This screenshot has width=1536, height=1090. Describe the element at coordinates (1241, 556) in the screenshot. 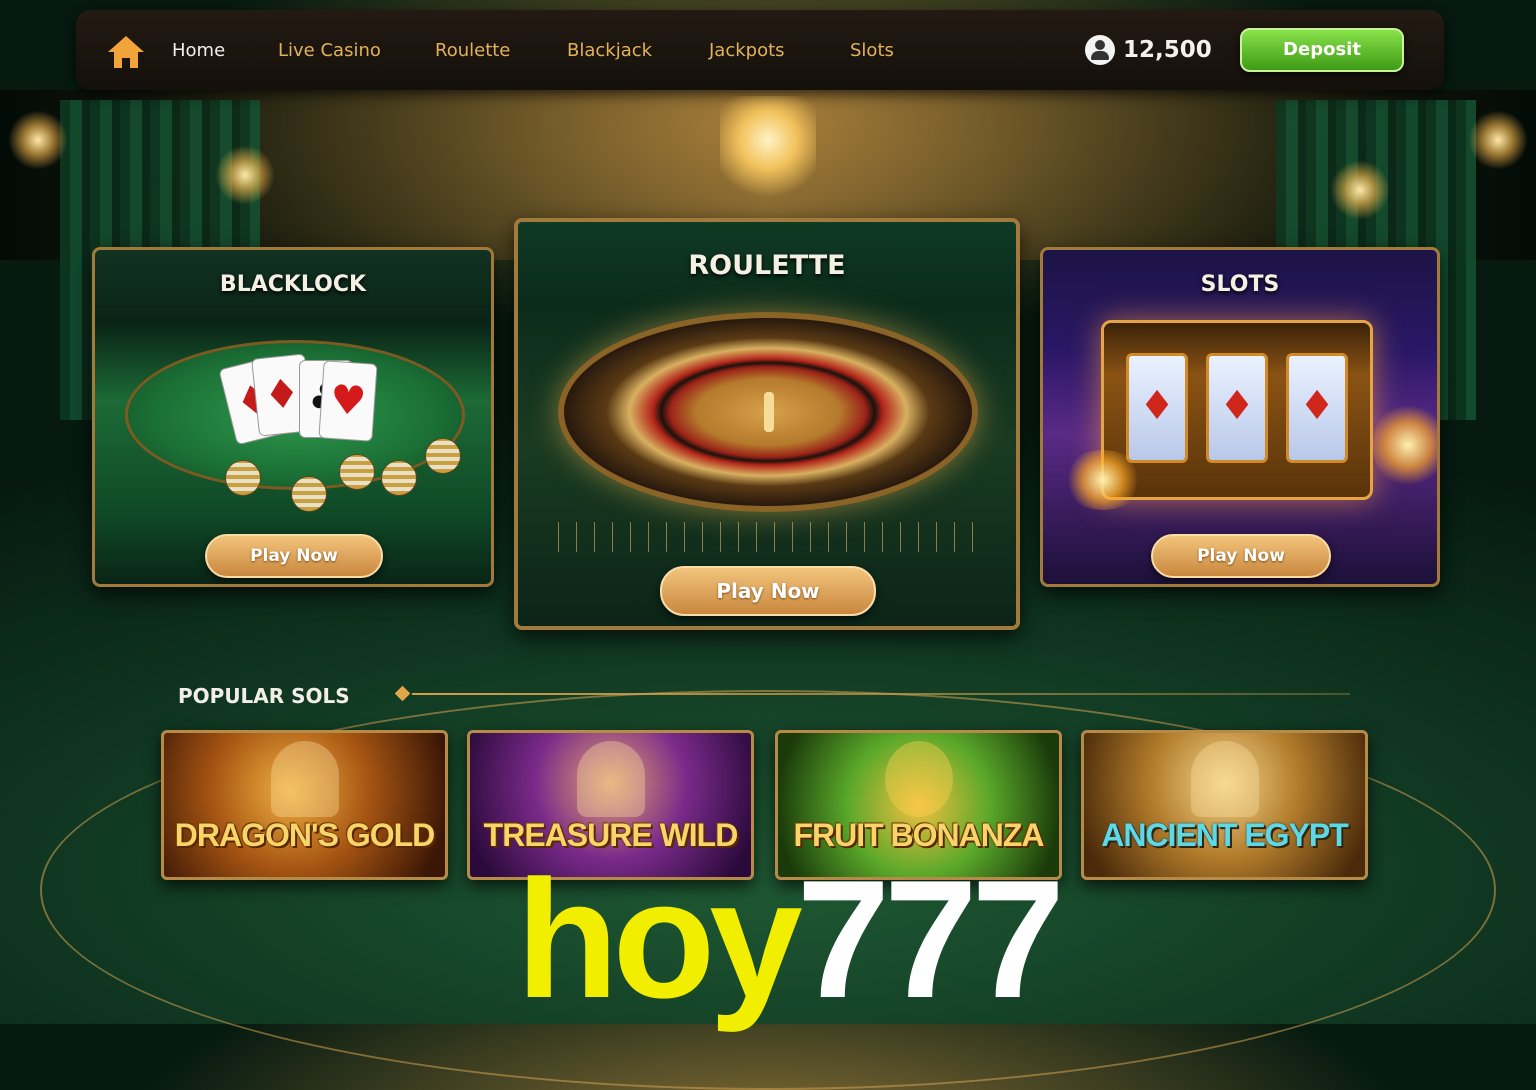

I see `slots-play-button: Play Now` at that location.